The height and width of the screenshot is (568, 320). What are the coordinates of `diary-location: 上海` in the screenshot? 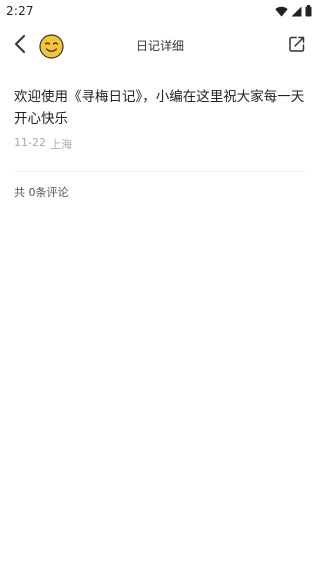 It's located at (60, 144).